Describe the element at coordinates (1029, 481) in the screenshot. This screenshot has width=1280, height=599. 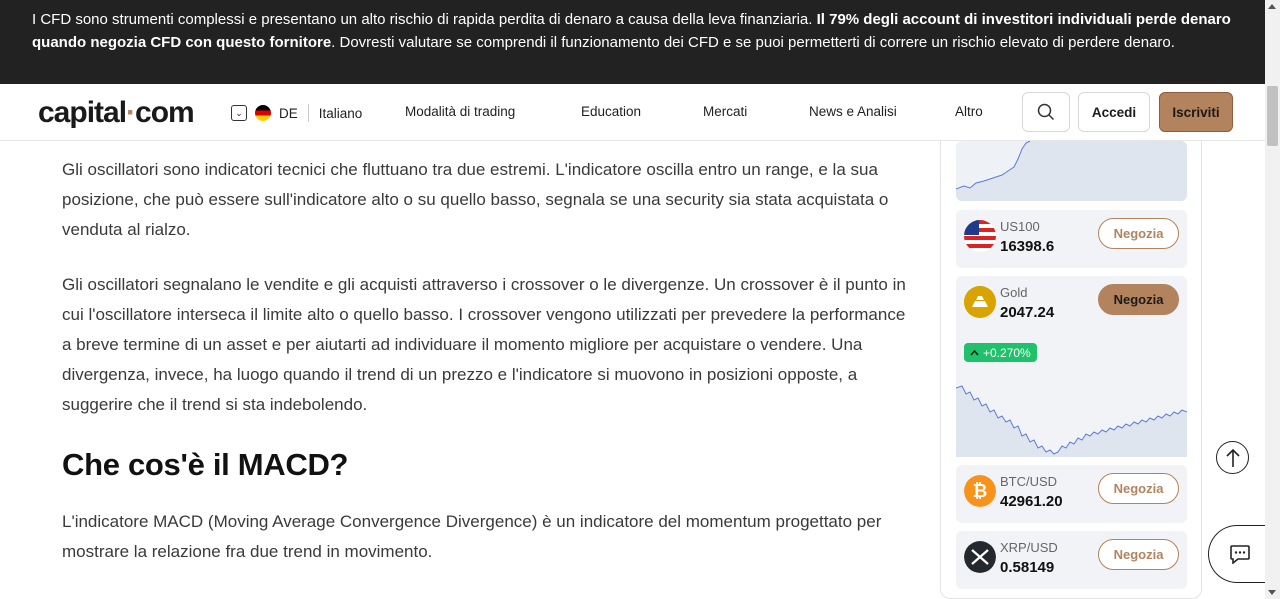
I see `asset-name: BTC/USD` at that location.